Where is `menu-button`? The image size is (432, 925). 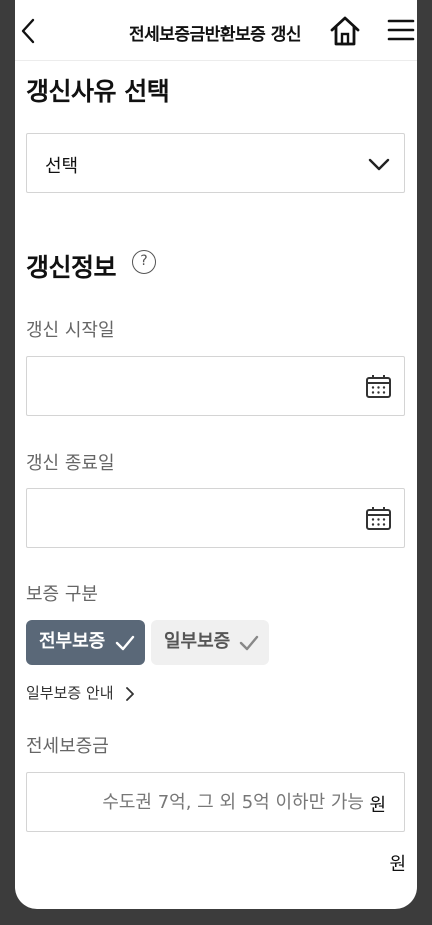 menu-button is located at coordinates (401, 30).